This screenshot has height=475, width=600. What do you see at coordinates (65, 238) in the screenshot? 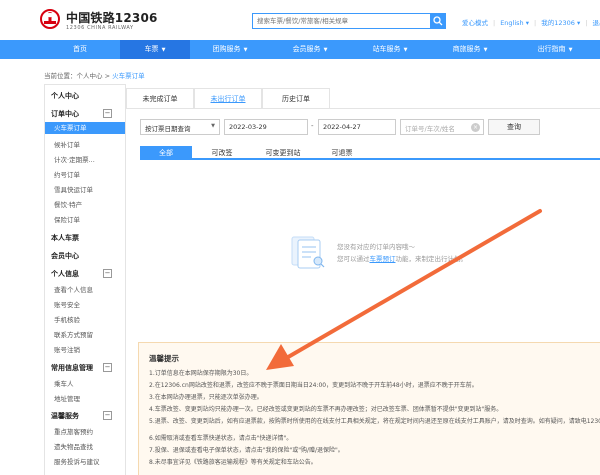
I see `sidebar-my-tickets: 本人车票` at bounding box center [65, 238].